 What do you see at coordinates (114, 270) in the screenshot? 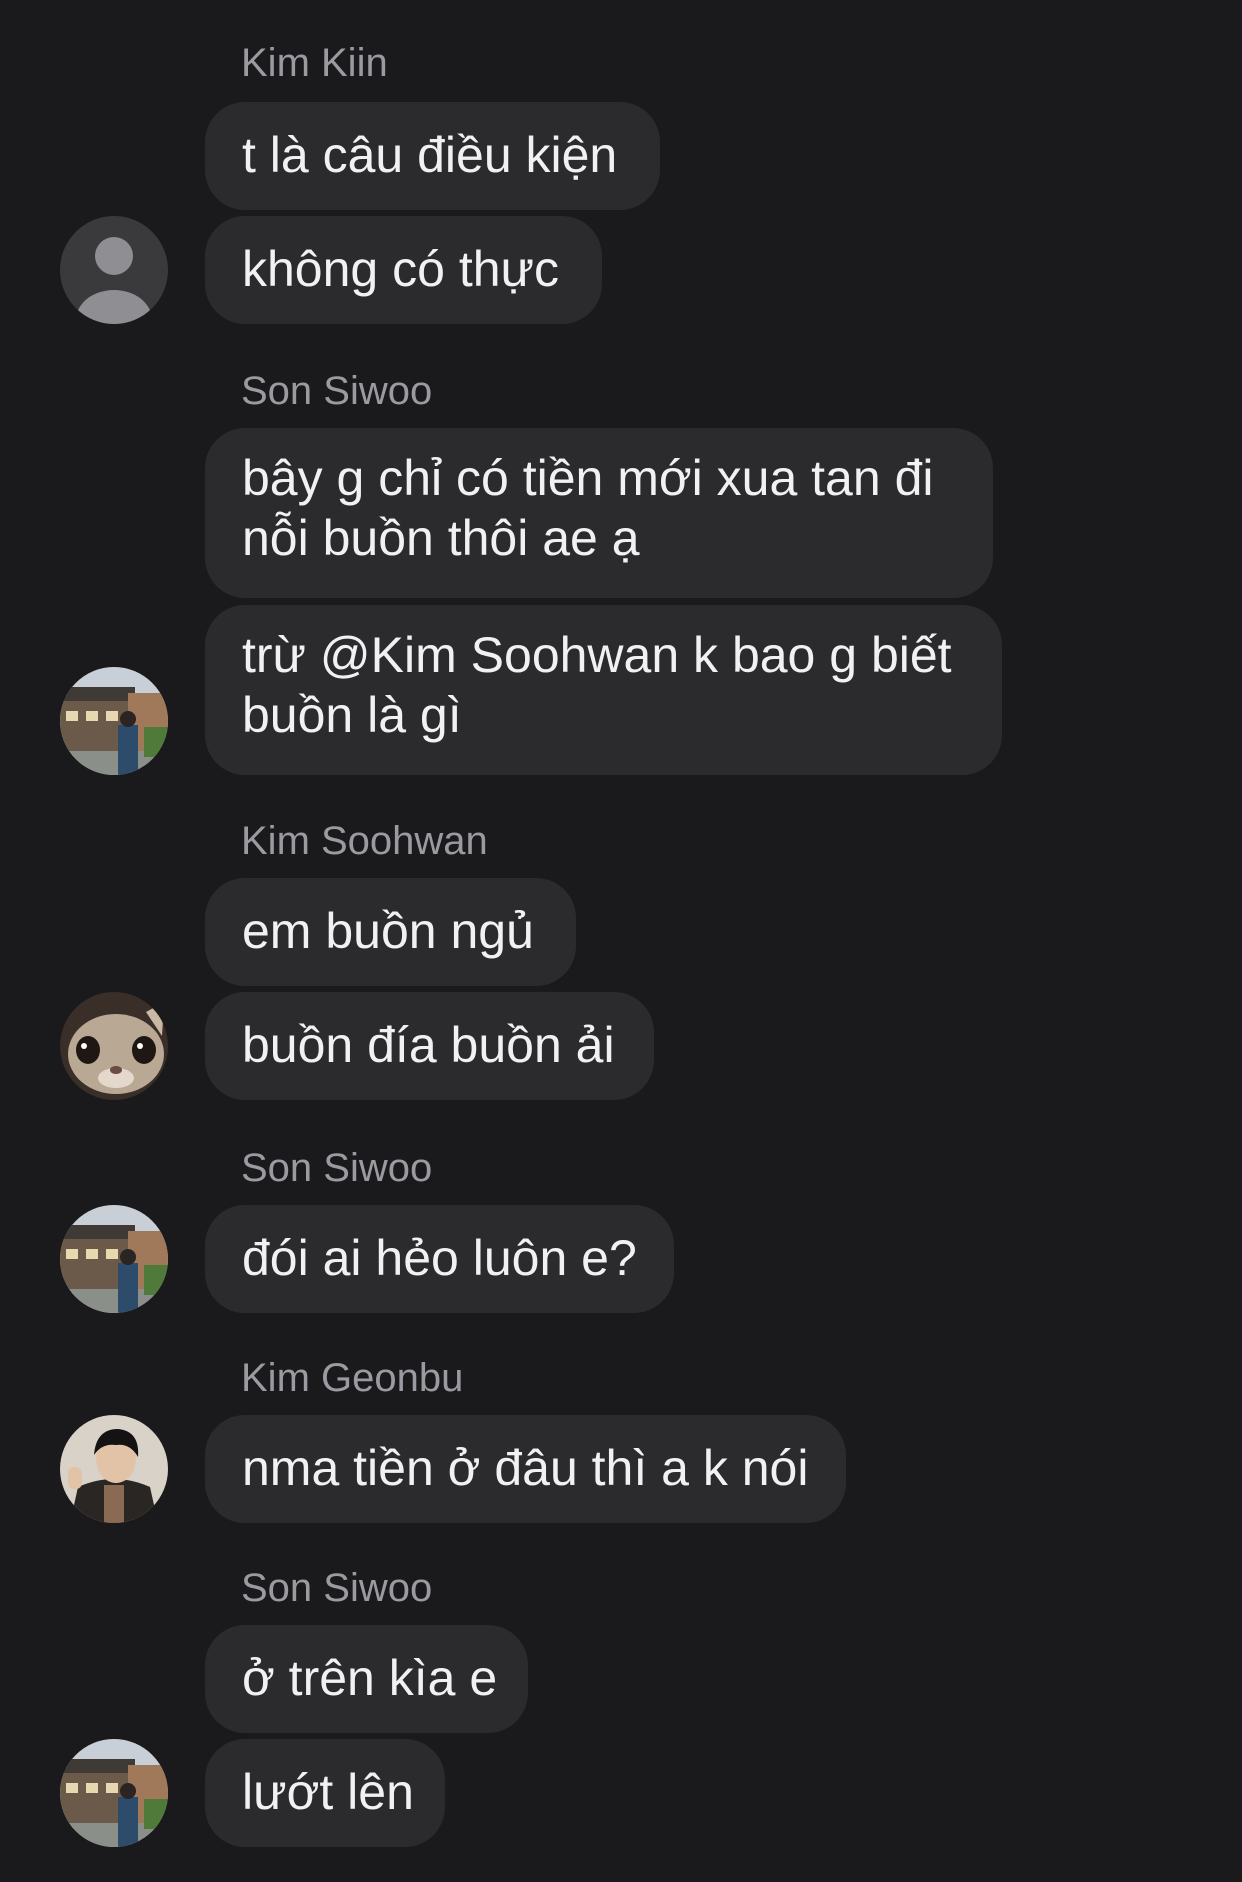
I see `default-person-icon` at bounding box center [114, 270].